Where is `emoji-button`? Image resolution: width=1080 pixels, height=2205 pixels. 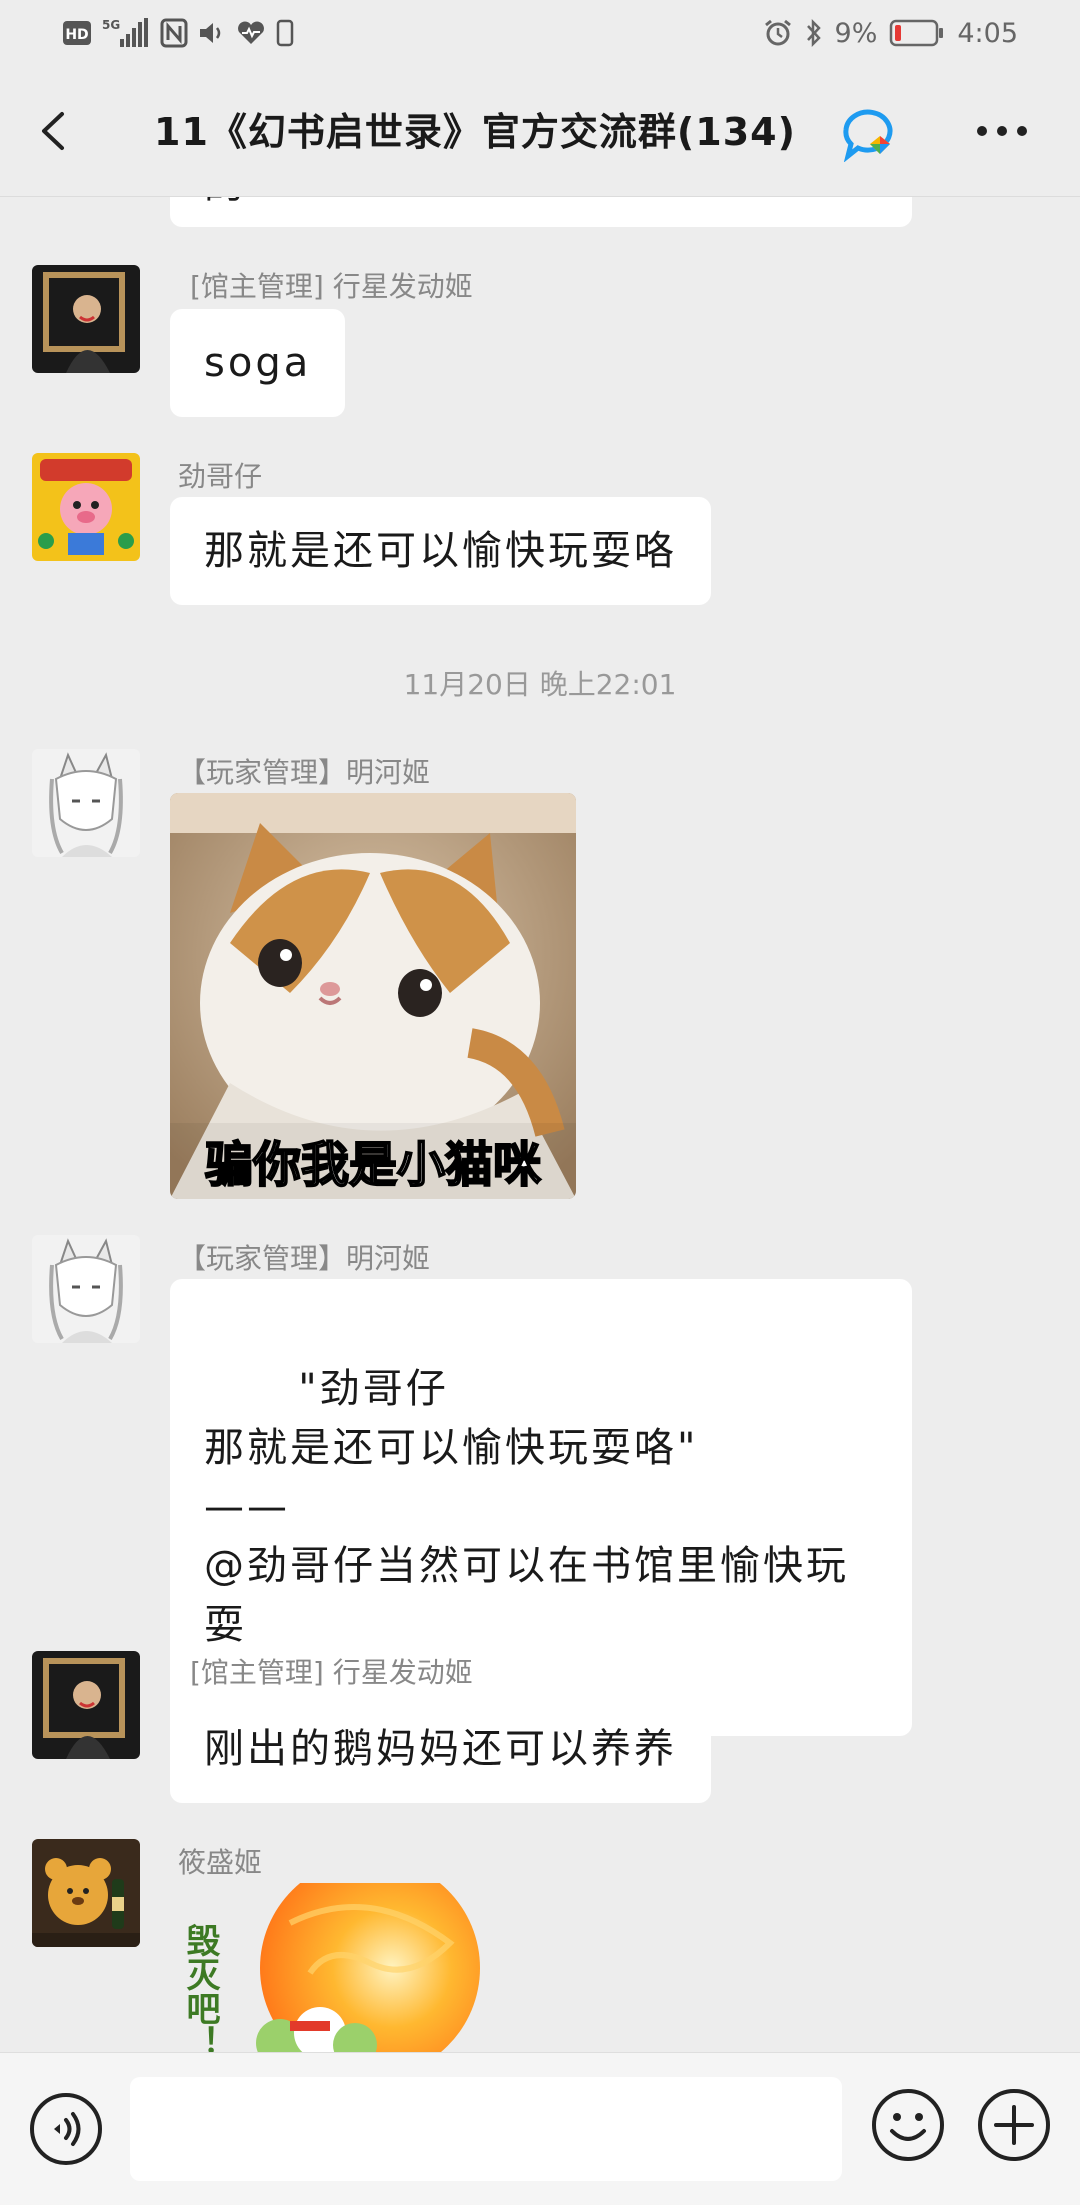
emoji-button is located at coordinates (908, 2125).